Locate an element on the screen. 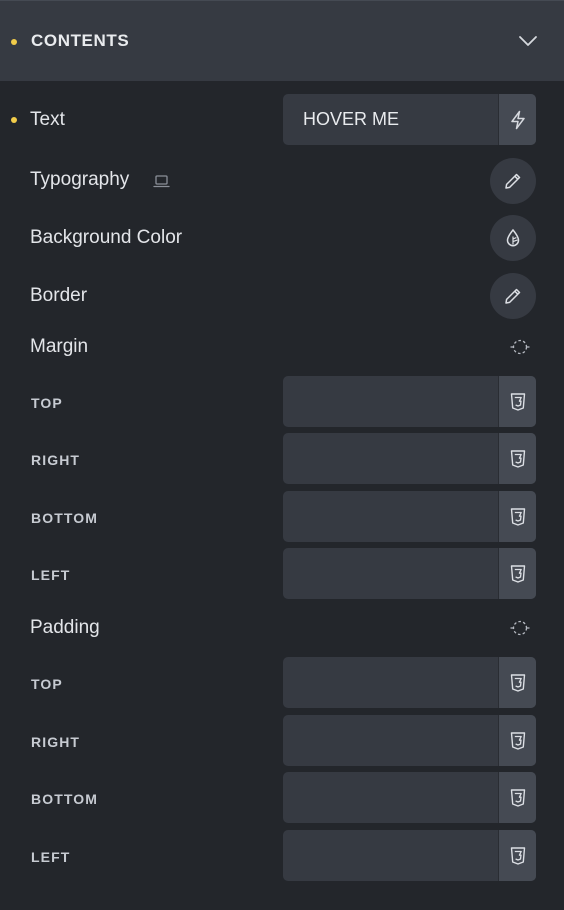 The height and width of the screenshot is (910, 564). padding-top-field is located at coordinates (409, 682).